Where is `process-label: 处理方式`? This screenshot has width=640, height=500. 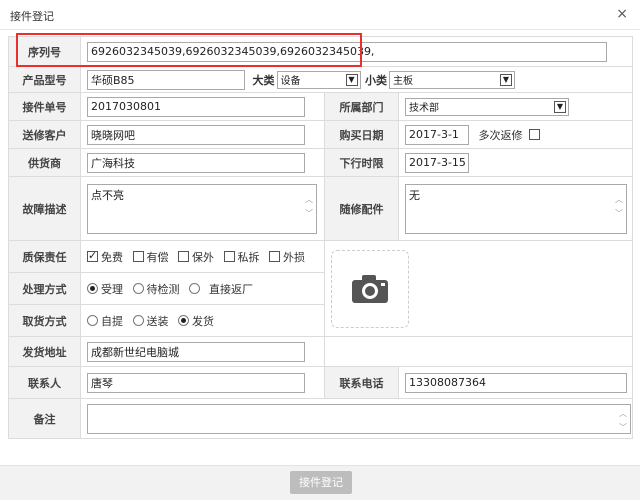 process-label: 处理方式 is located at coordinates (44, 288).